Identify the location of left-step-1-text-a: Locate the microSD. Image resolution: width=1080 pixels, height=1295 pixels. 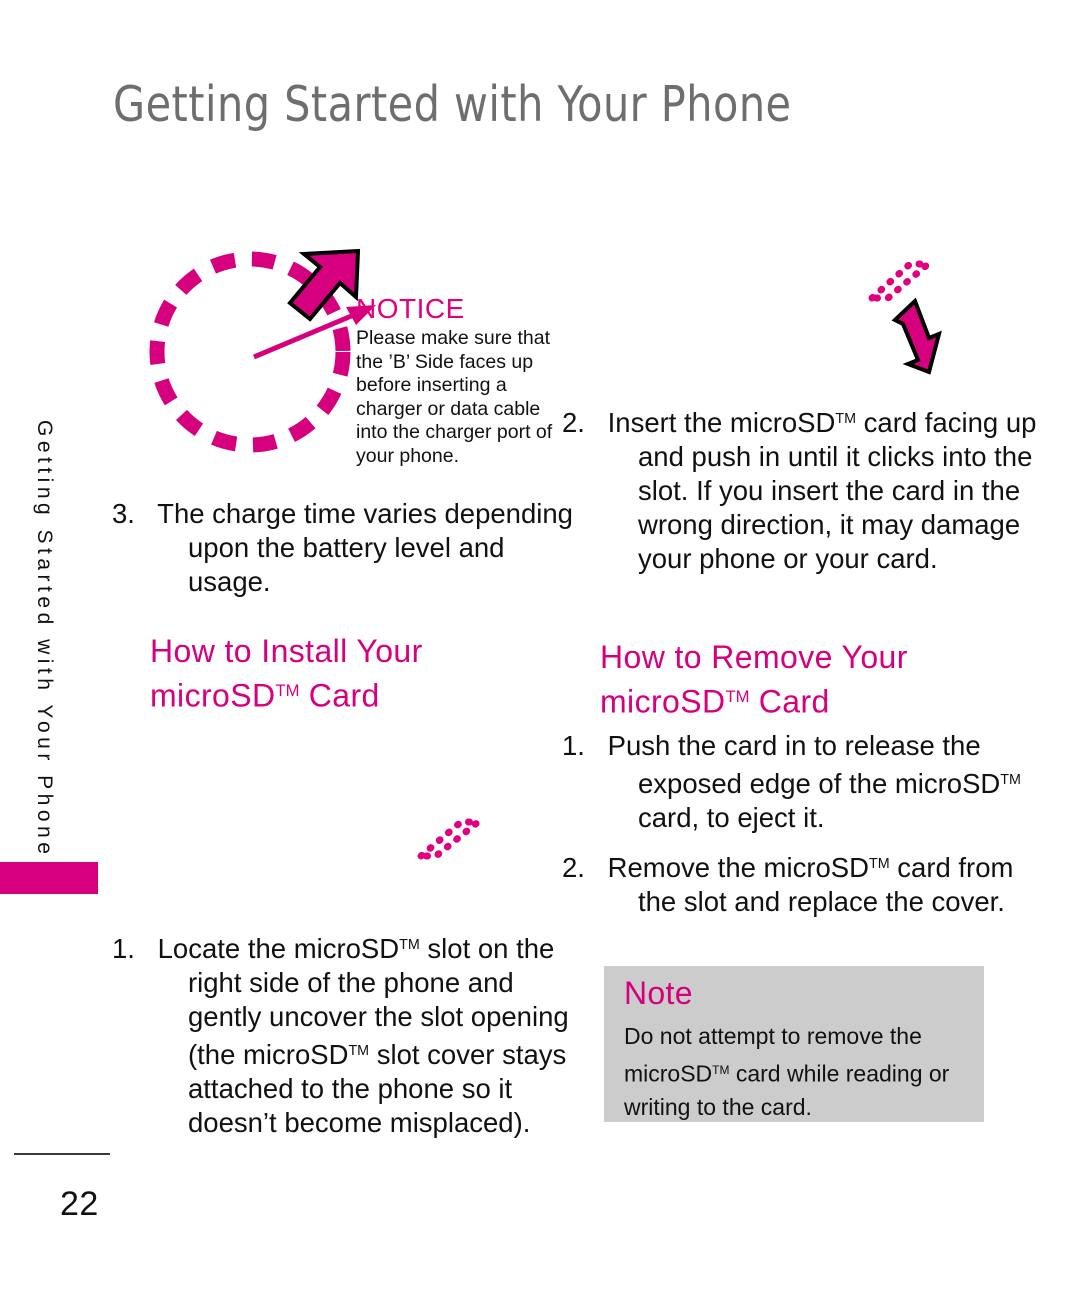
(278, 948).